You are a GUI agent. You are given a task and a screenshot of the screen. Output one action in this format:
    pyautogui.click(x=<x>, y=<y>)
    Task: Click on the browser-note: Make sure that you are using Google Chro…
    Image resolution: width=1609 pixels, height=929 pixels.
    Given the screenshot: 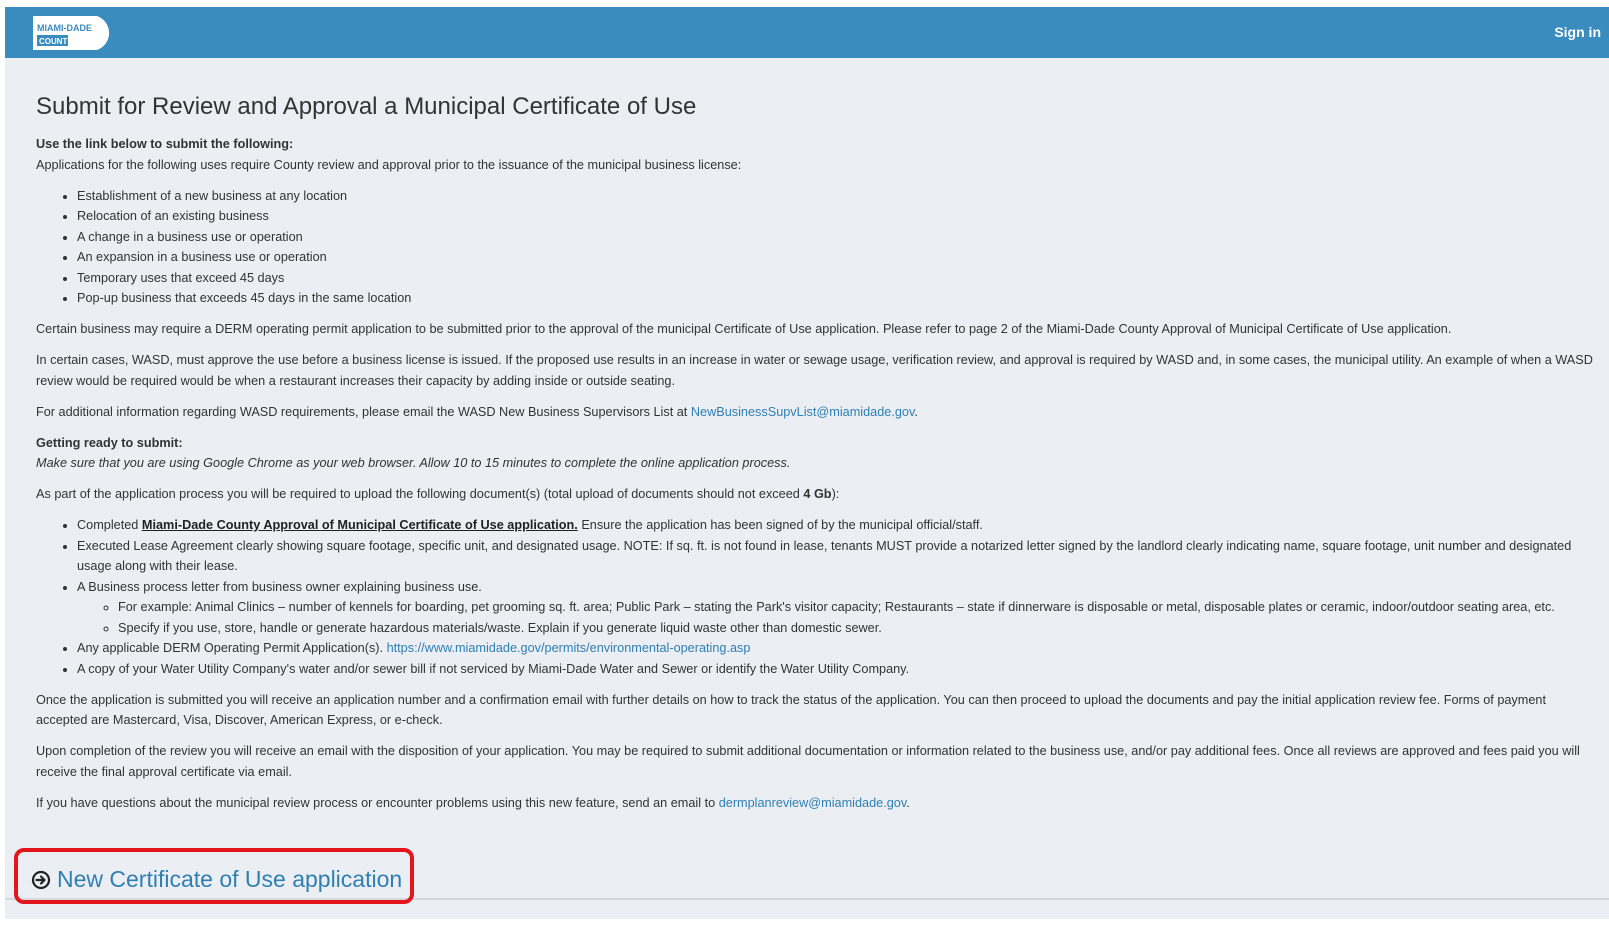 What is the action you would take?
    pyautogui.click(x=413, y=463)
    